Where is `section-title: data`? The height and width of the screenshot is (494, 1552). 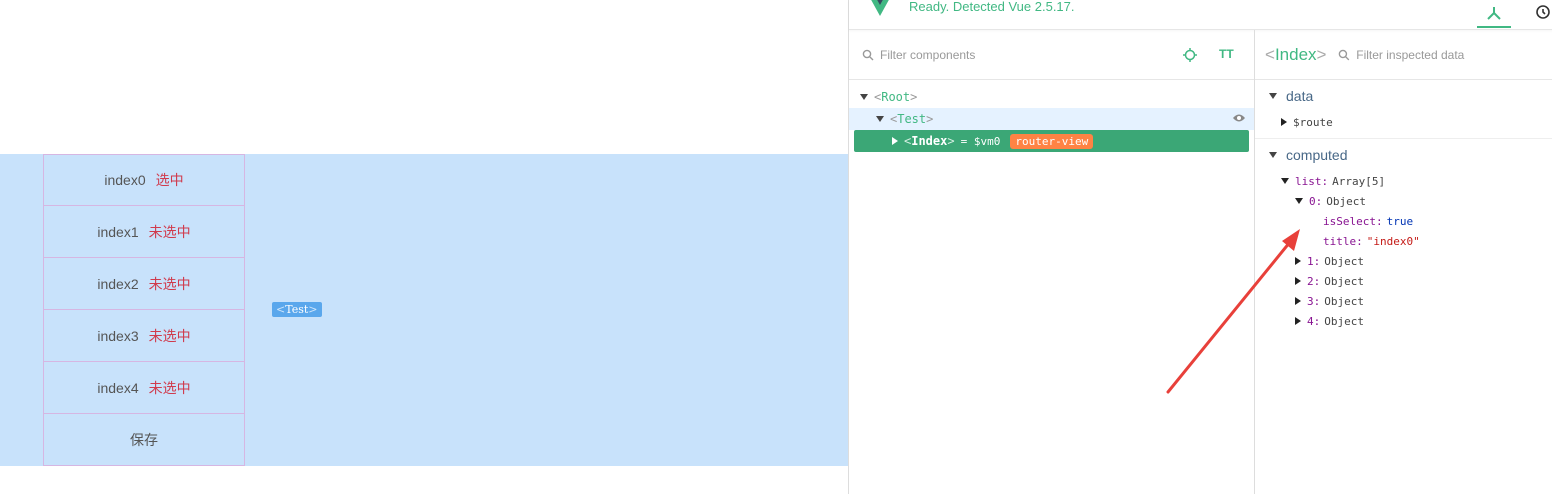 section-title: data is located at coordinates (1300, 96).